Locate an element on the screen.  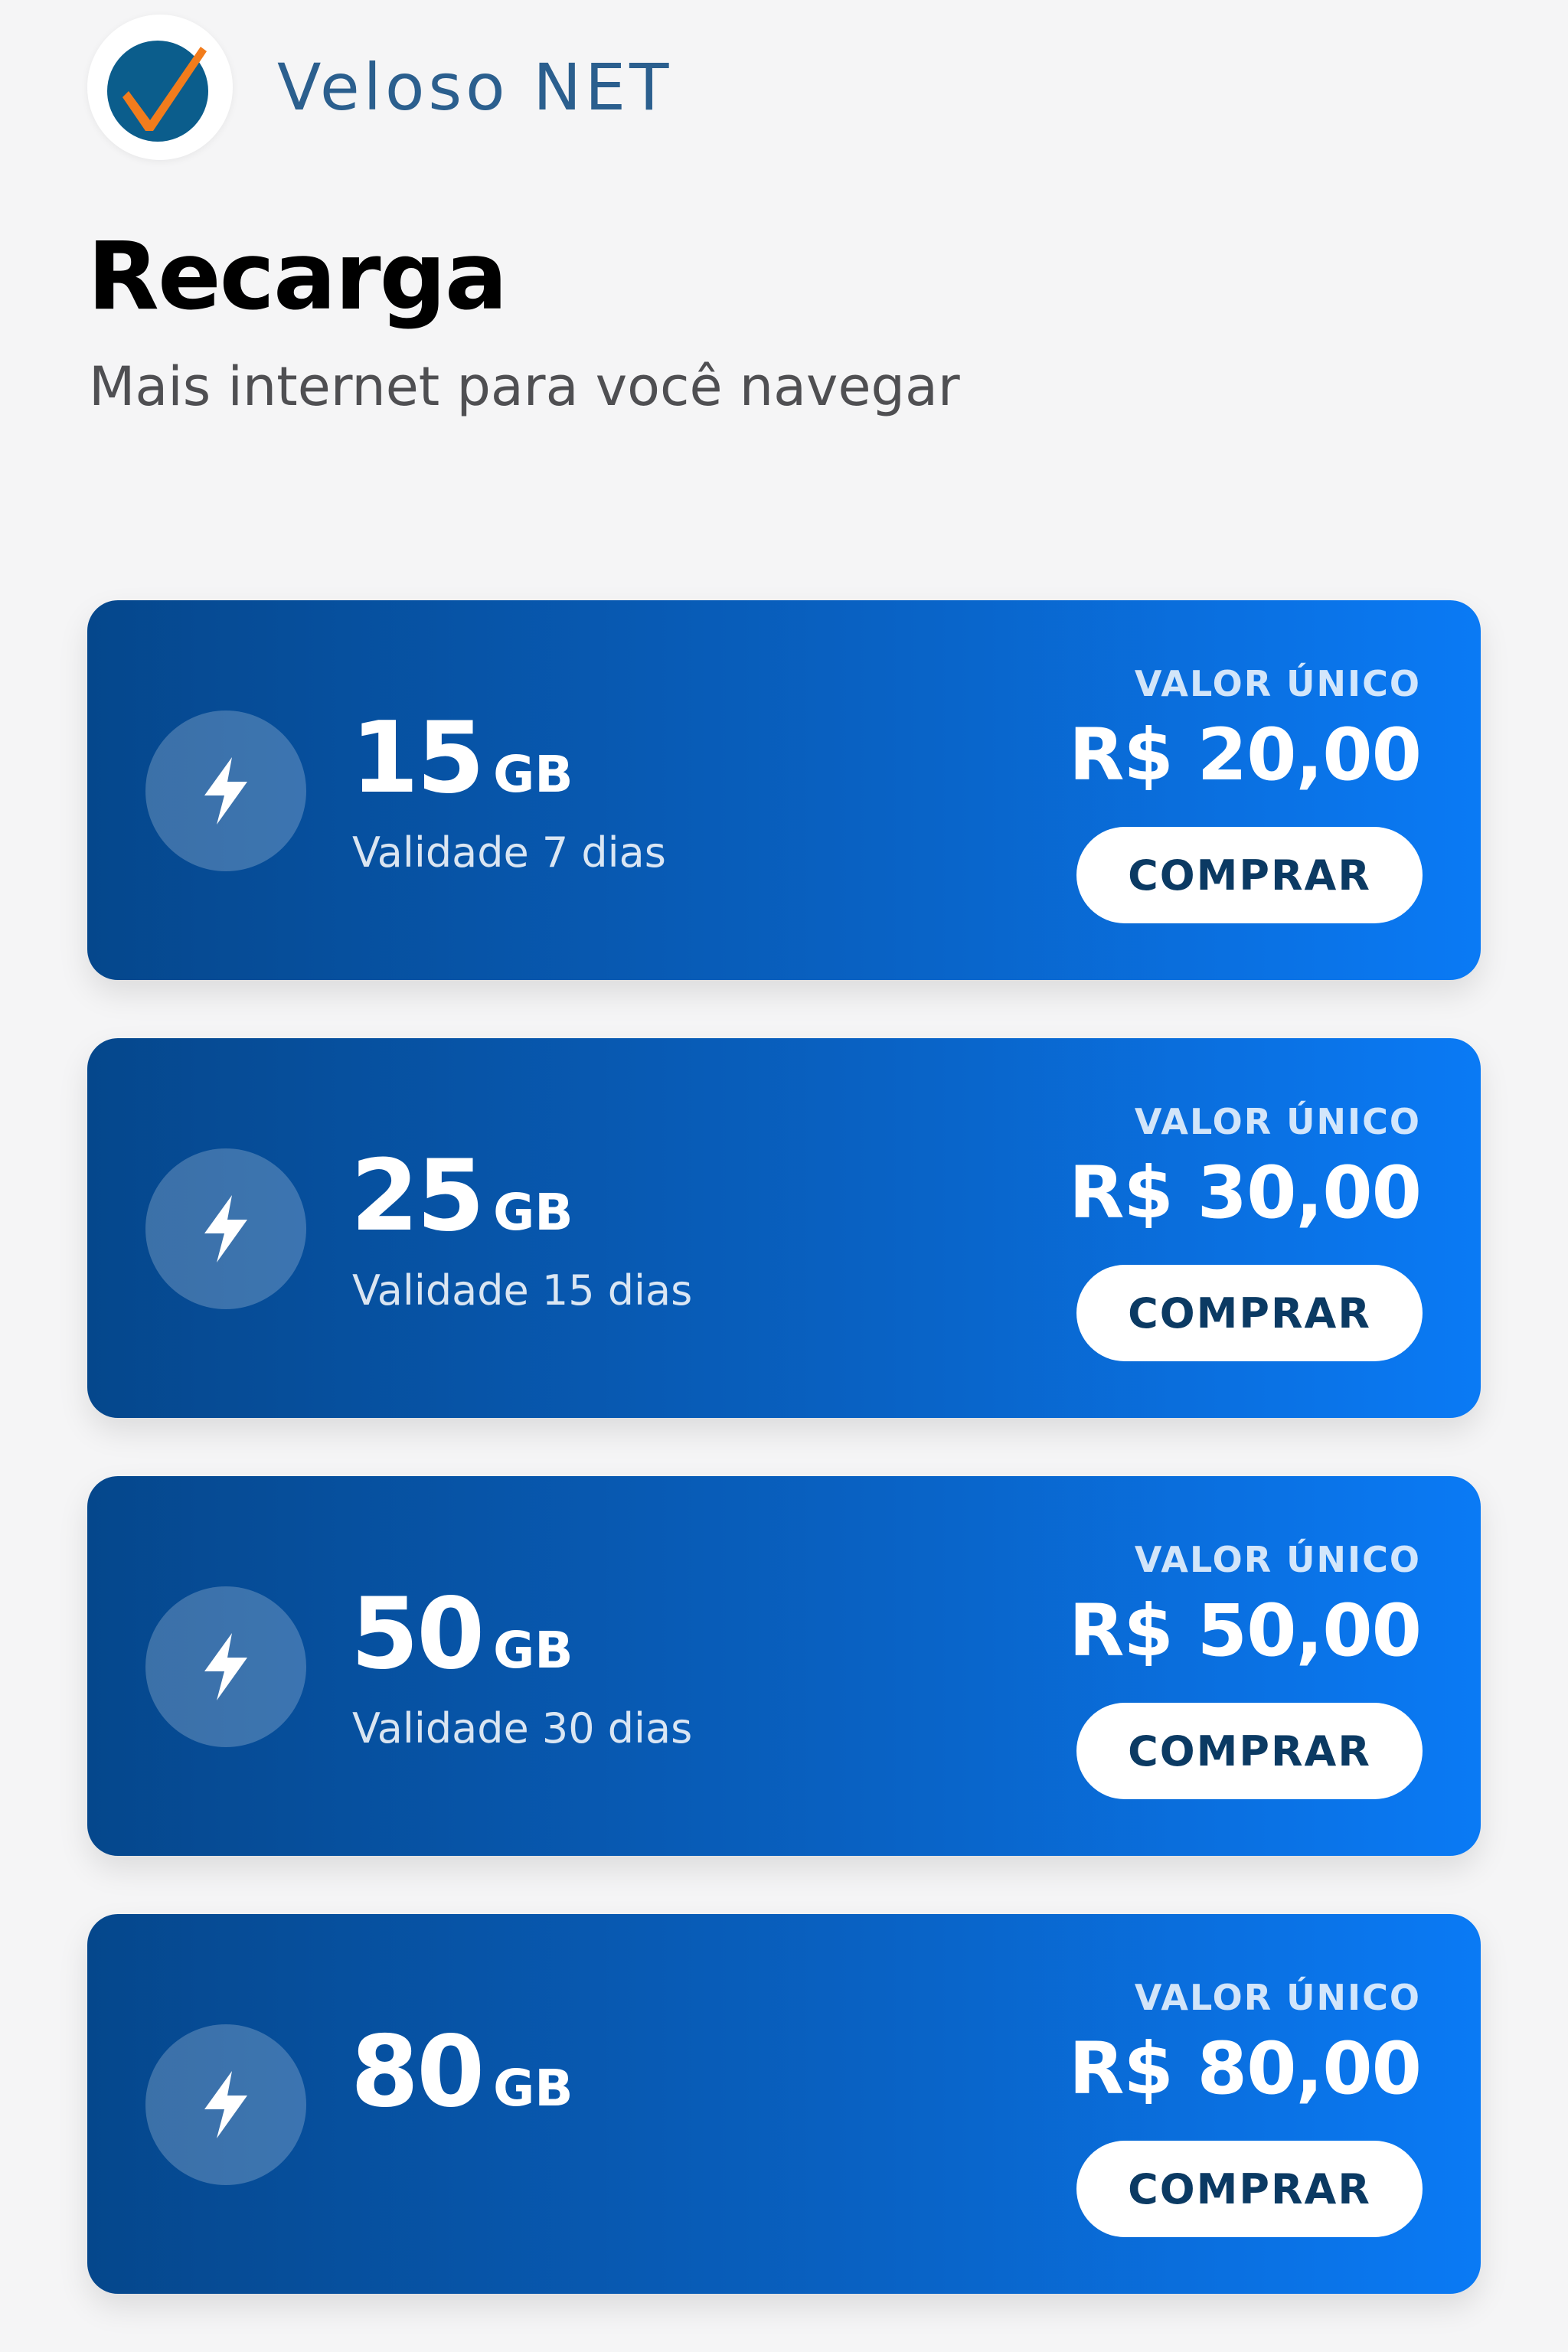
plan-size: 15 GB is located at coordinates (462, 758).